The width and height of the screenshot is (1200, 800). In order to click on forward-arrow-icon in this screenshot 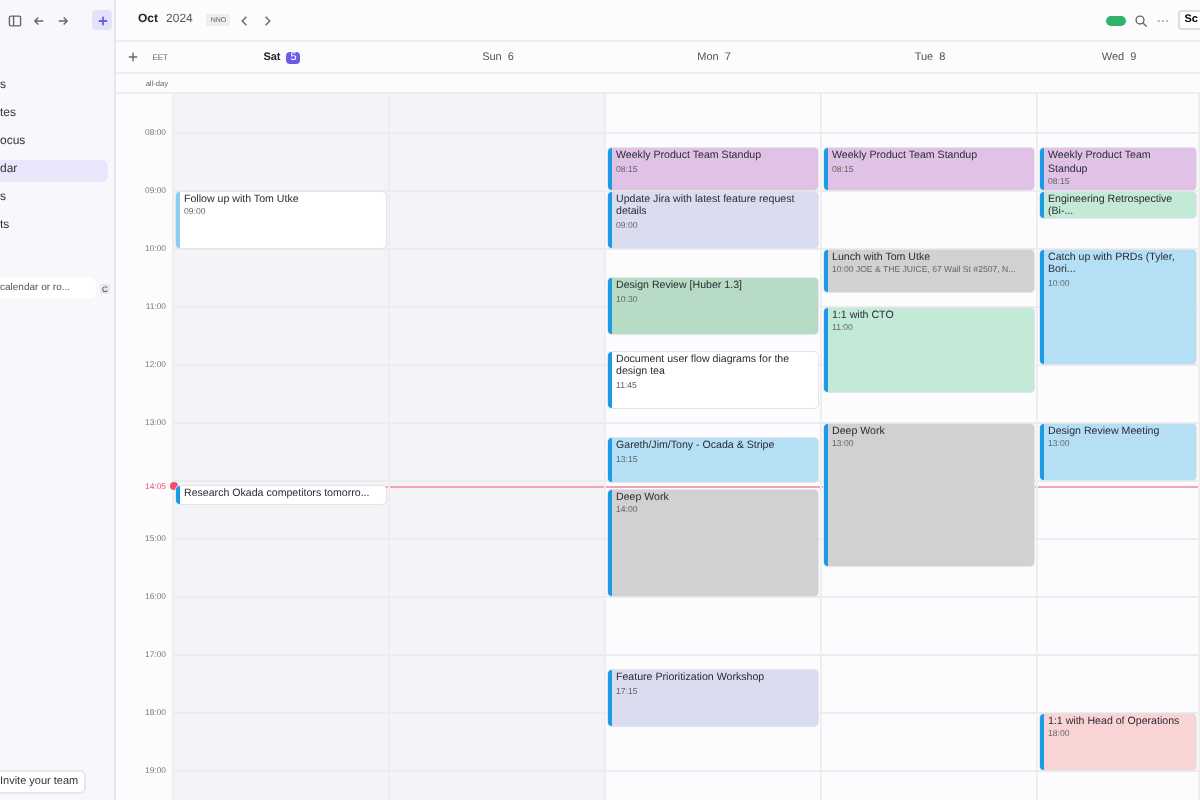, I will do `click(63, 20)`.